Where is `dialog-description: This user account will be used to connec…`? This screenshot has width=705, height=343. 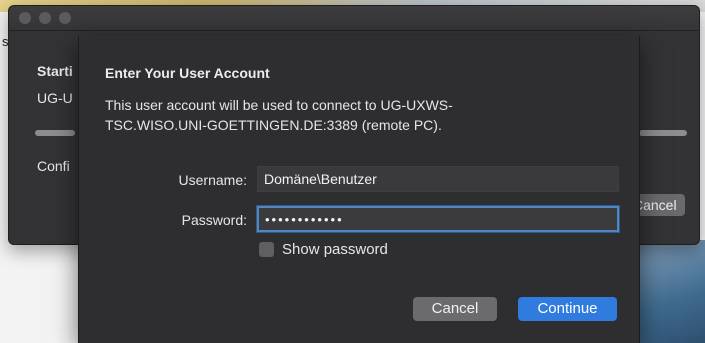
dialog-description: This user account will be used to connec… is located at coordinates (279, 115).